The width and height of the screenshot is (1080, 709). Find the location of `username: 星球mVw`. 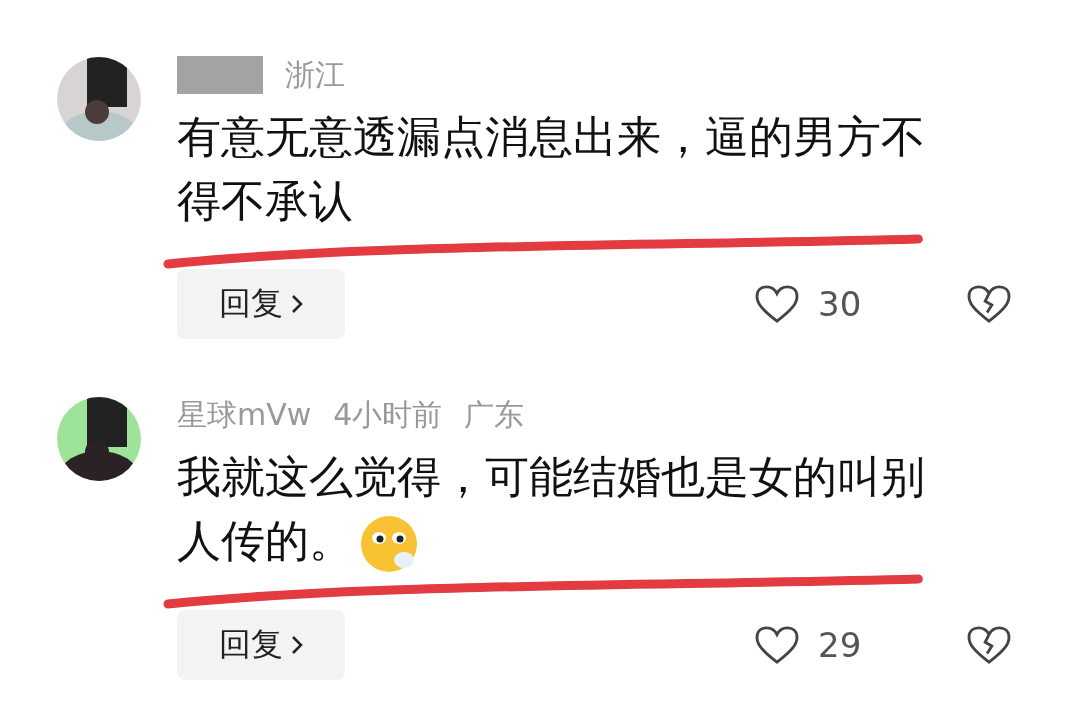

username: 星球mVw is located at coordinates (244, 414).